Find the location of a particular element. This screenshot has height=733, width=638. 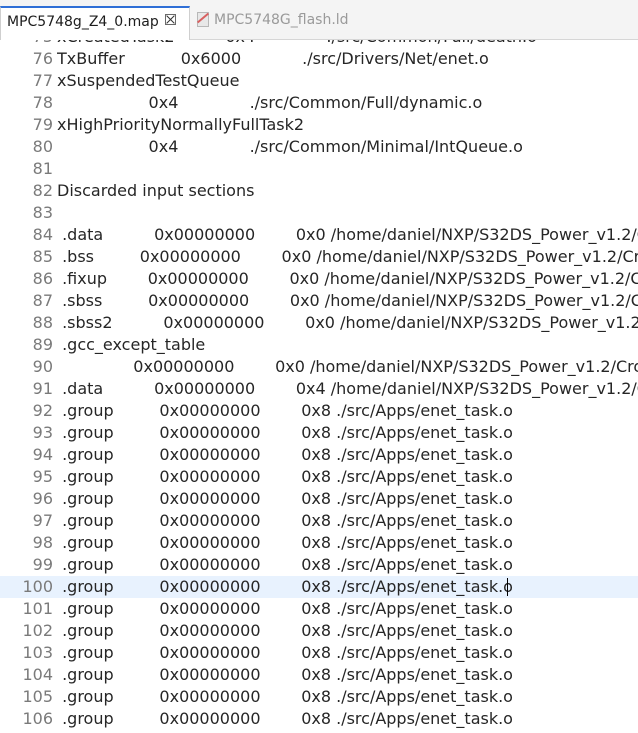

line-number: 83 is located at coordinates (42, 212).